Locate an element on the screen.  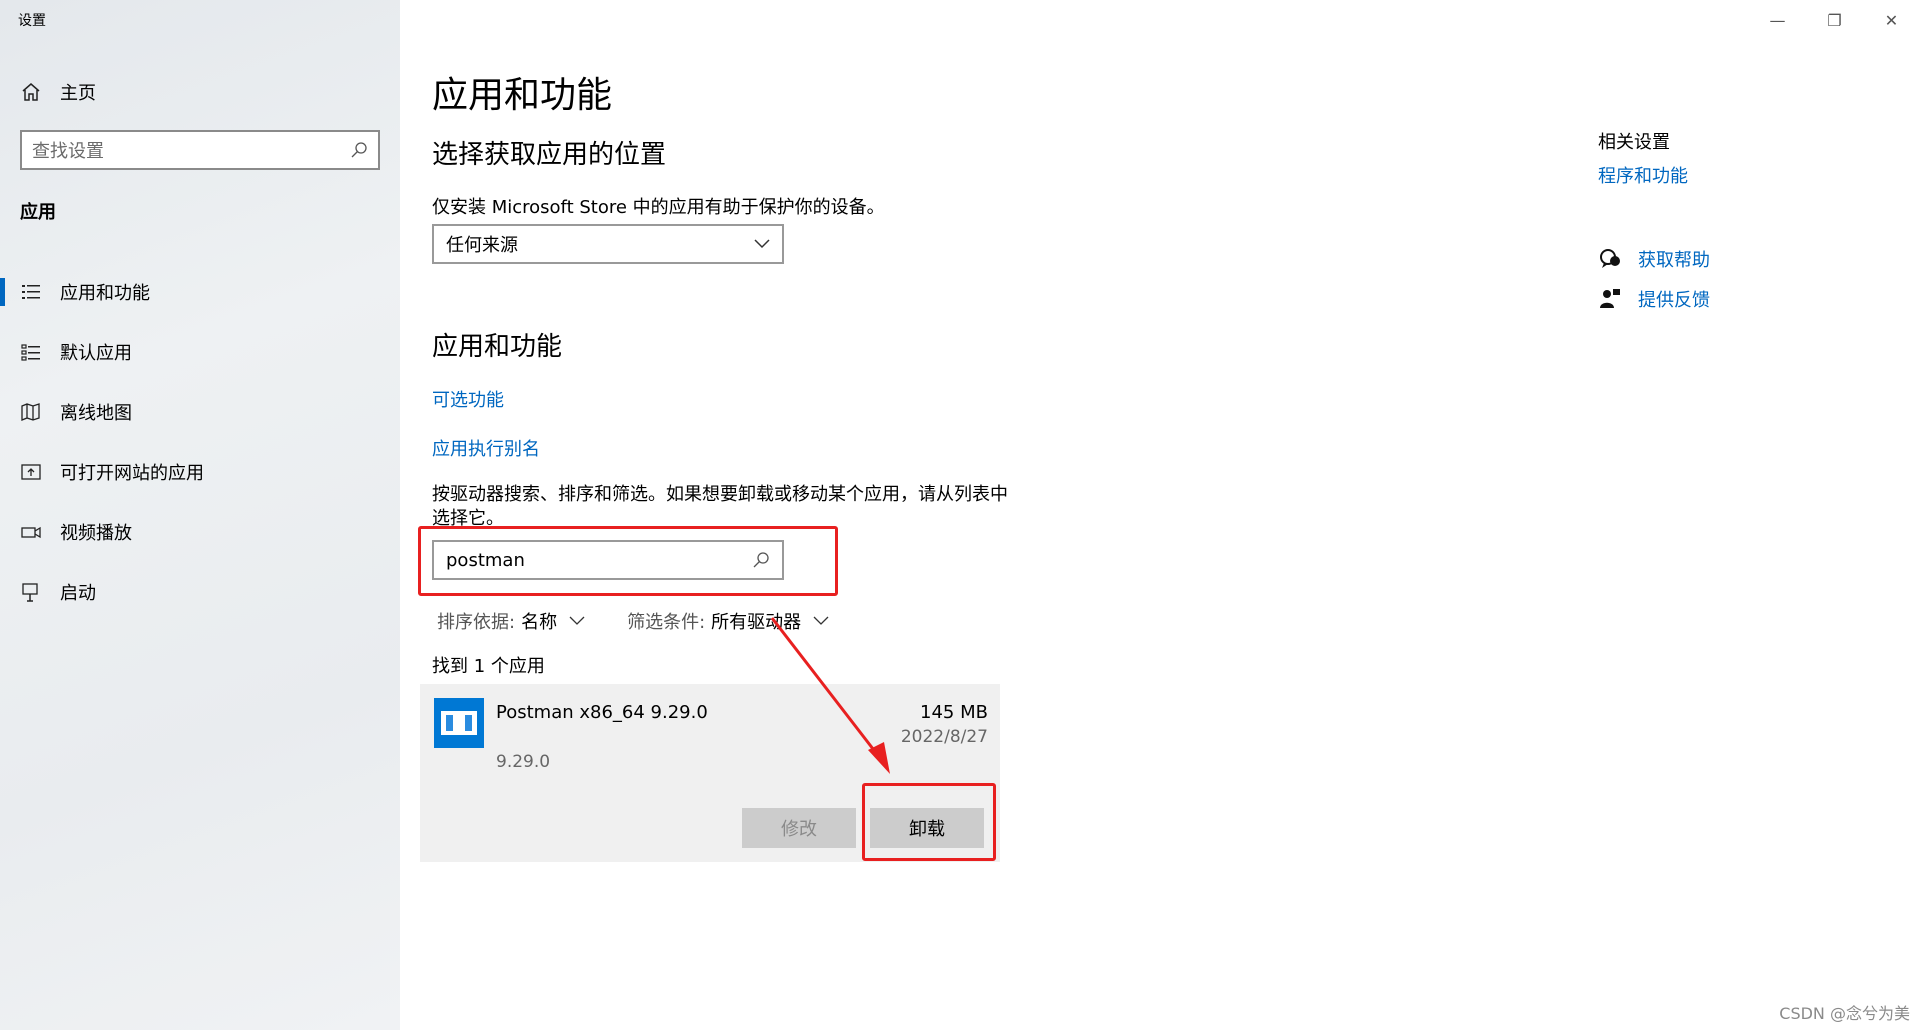
app-name: Postman x86_64 9.29.0 is located at coordinates (602, 712).